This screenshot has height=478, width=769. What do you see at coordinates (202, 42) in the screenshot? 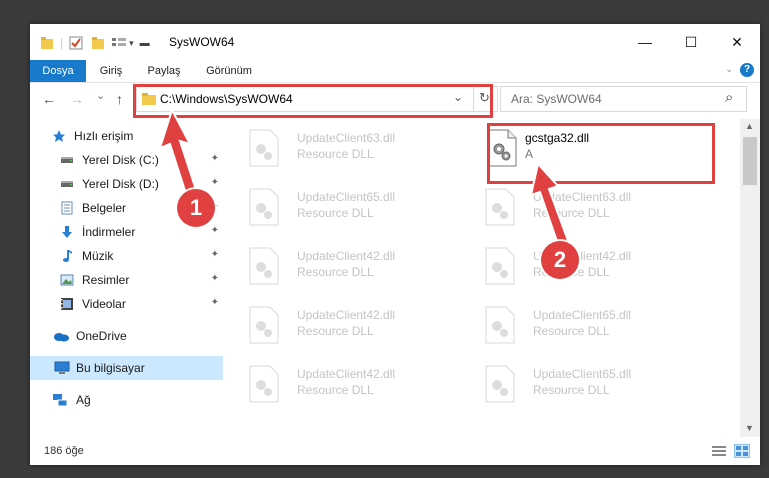
I see `window-title: SysWOW64` at bounding box center [202, 42].